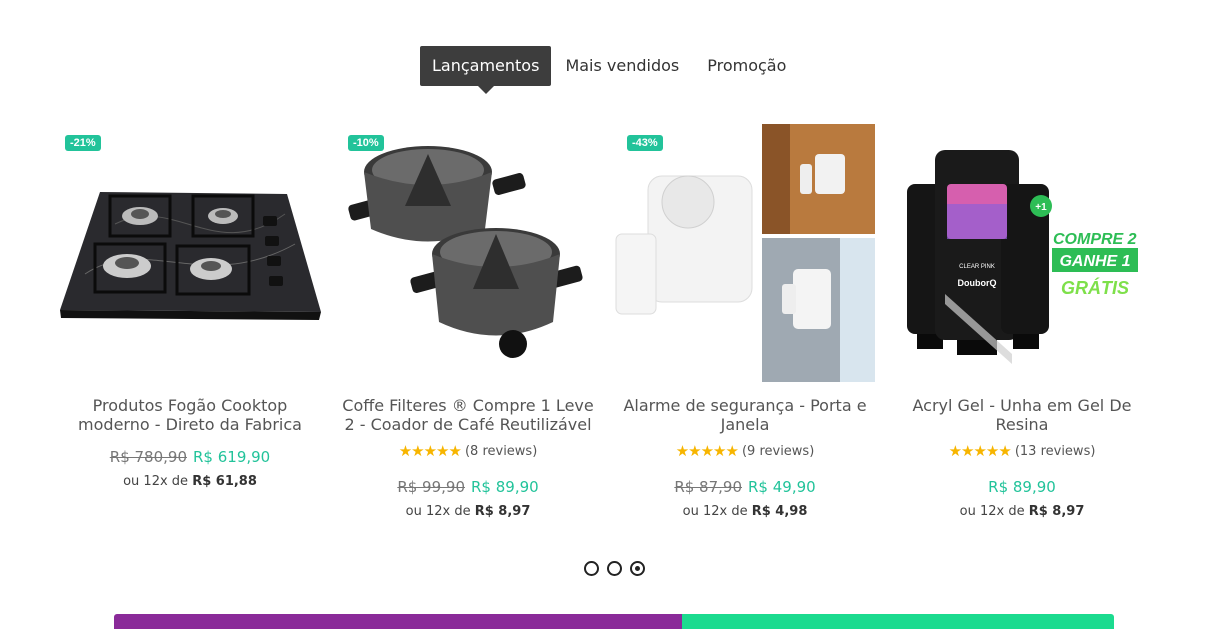 The image size is (1208, 629). I want to click on product-title: Alarme de segurança - Porta e Janela, so click(745, 415).